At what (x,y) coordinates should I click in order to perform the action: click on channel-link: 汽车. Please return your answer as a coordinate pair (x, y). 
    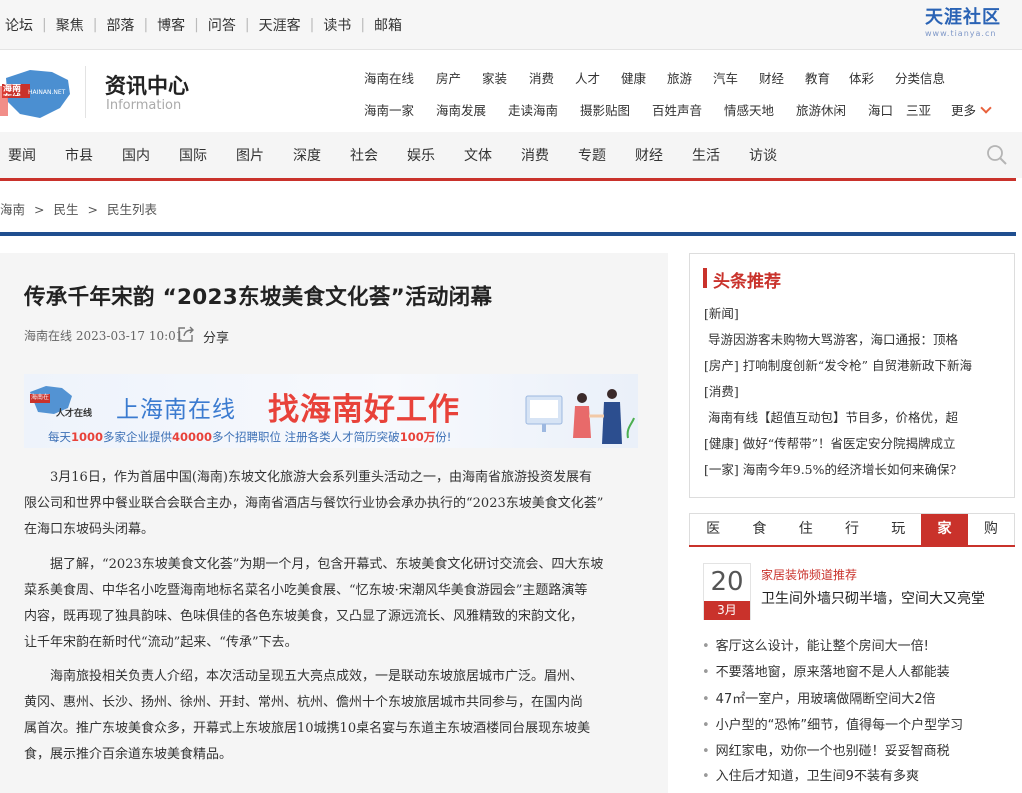
    Looking at the image, I should click on (736, 77).